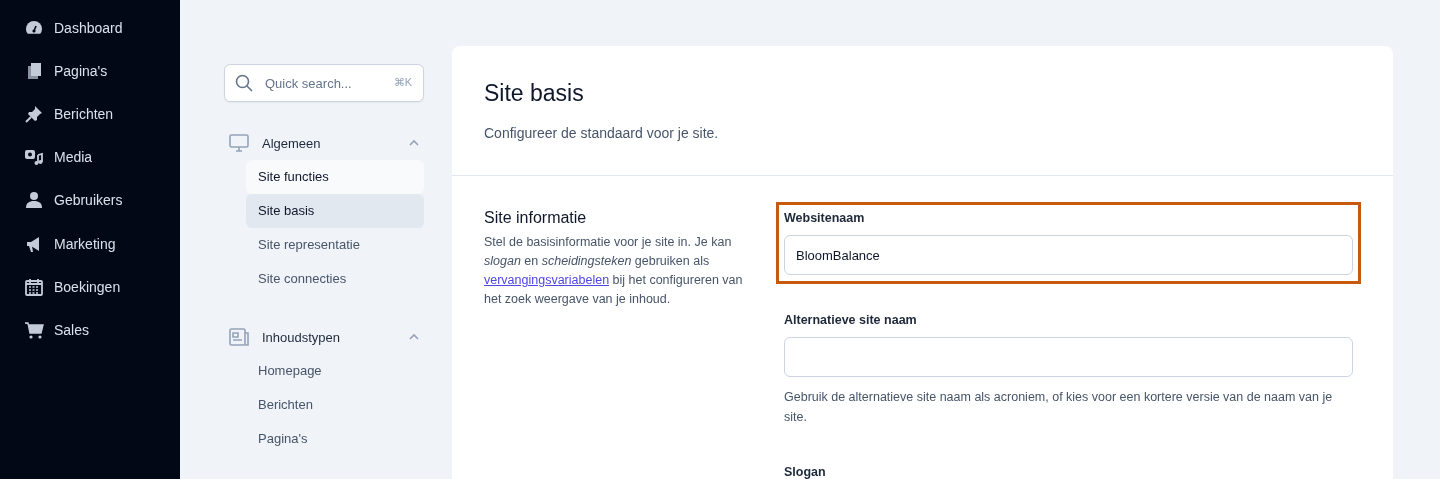 The height and width of the screenshot is (479, 1440). What do you see at coordinates (324, 143) in the screenshot?
I see `nav-group-header: Algemeen` at bounding box center [324, 143].